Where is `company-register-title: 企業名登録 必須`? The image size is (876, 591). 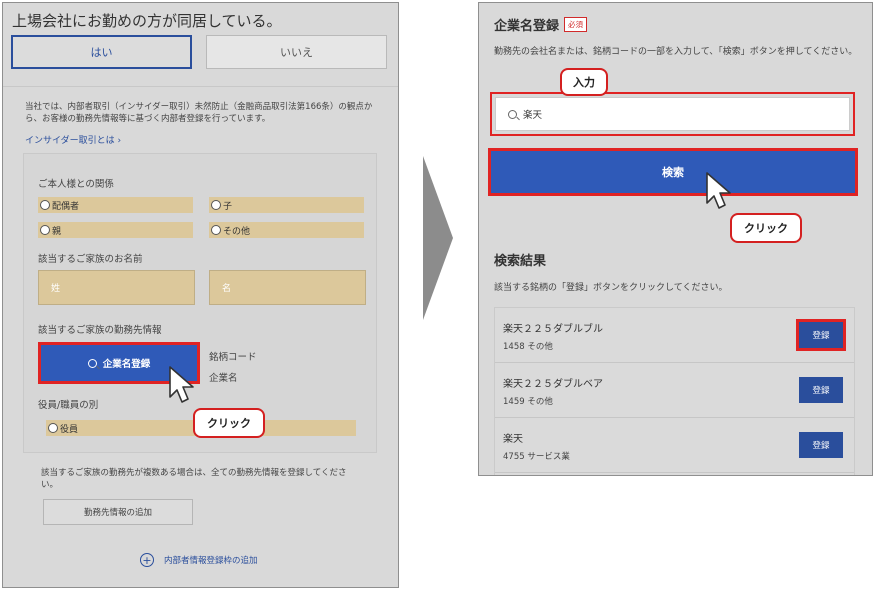 company-register-title: 企業名登録 必須 is located at coordinates (541, 24).